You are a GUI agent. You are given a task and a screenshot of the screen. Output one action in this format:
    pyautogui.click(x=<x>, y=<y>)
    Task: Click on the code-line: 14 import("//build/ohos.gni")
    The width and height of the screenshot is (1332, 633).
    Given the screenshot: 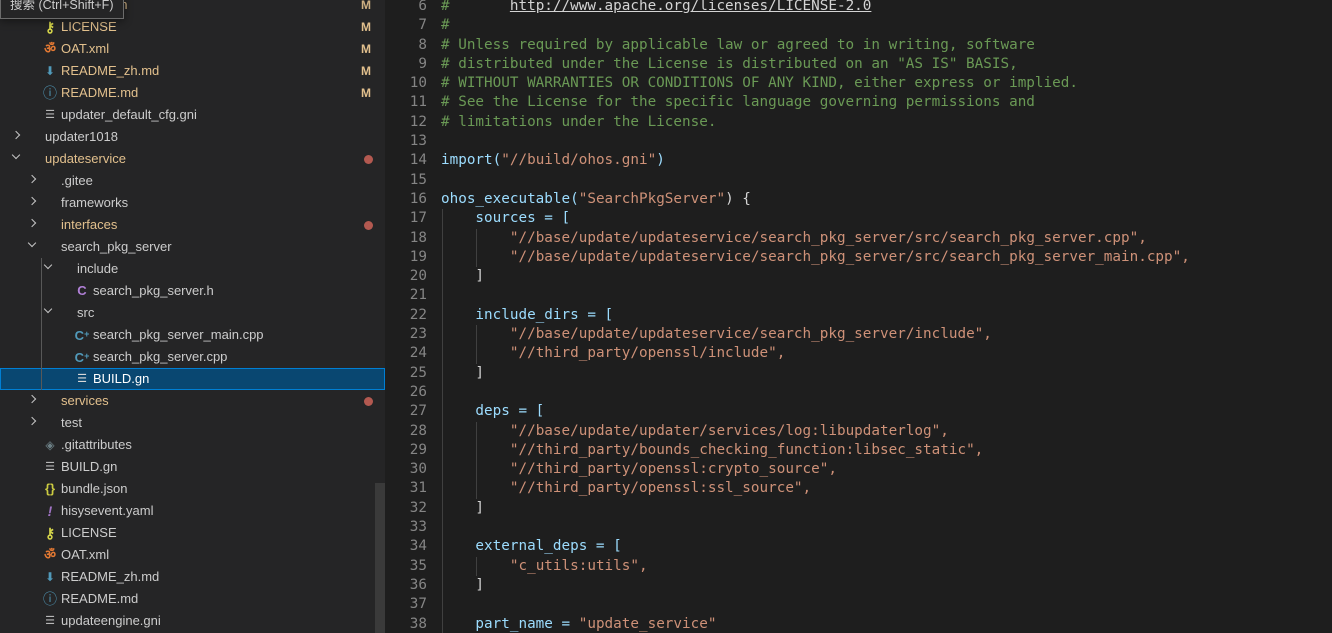 What is the action you would take?
    pyautogui.click(x=858, y=160)
    